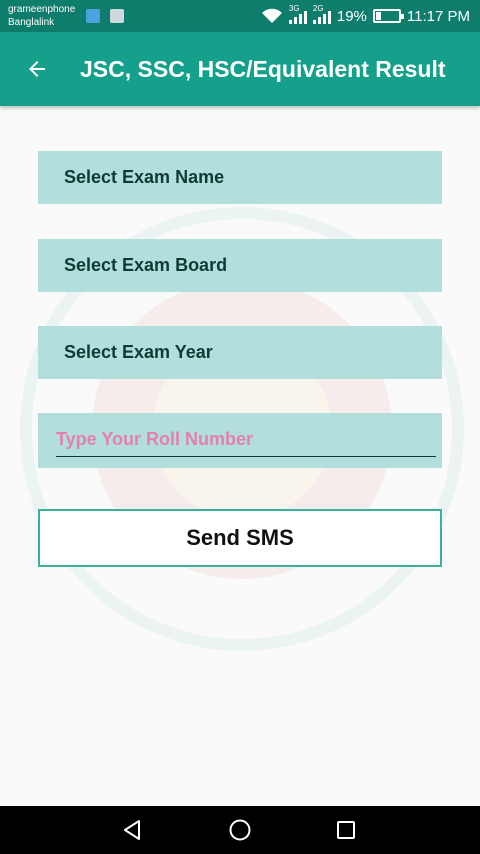 The height and width of the screenshot is (854, 480). I want to click on circle-home-icon, so click(240, 830).